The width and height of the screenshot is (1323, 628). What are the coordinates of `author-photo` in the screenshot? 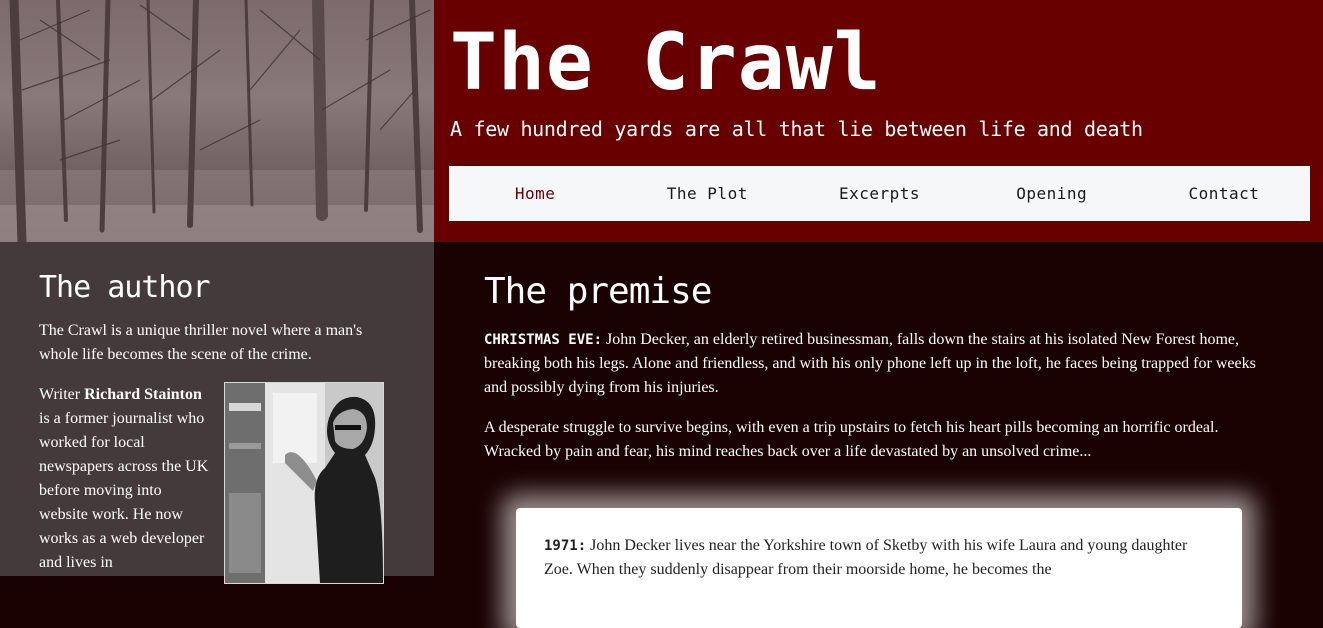 It's located at (304, 483).